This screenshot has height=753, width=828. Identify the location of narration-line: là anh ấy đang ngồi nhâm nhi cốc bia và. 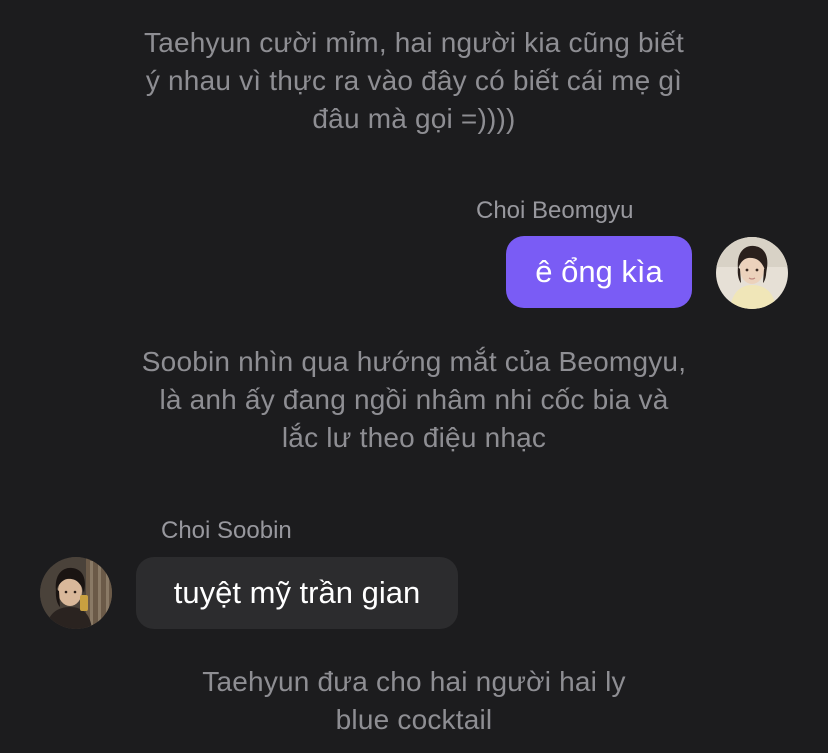
(414, 399).